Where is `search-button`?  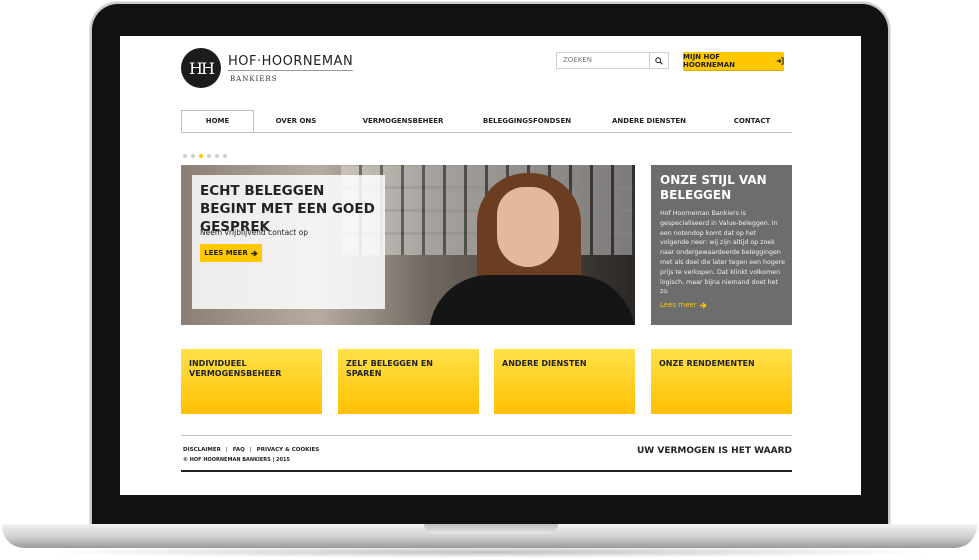 search-button is located at coordinates (659, 60).